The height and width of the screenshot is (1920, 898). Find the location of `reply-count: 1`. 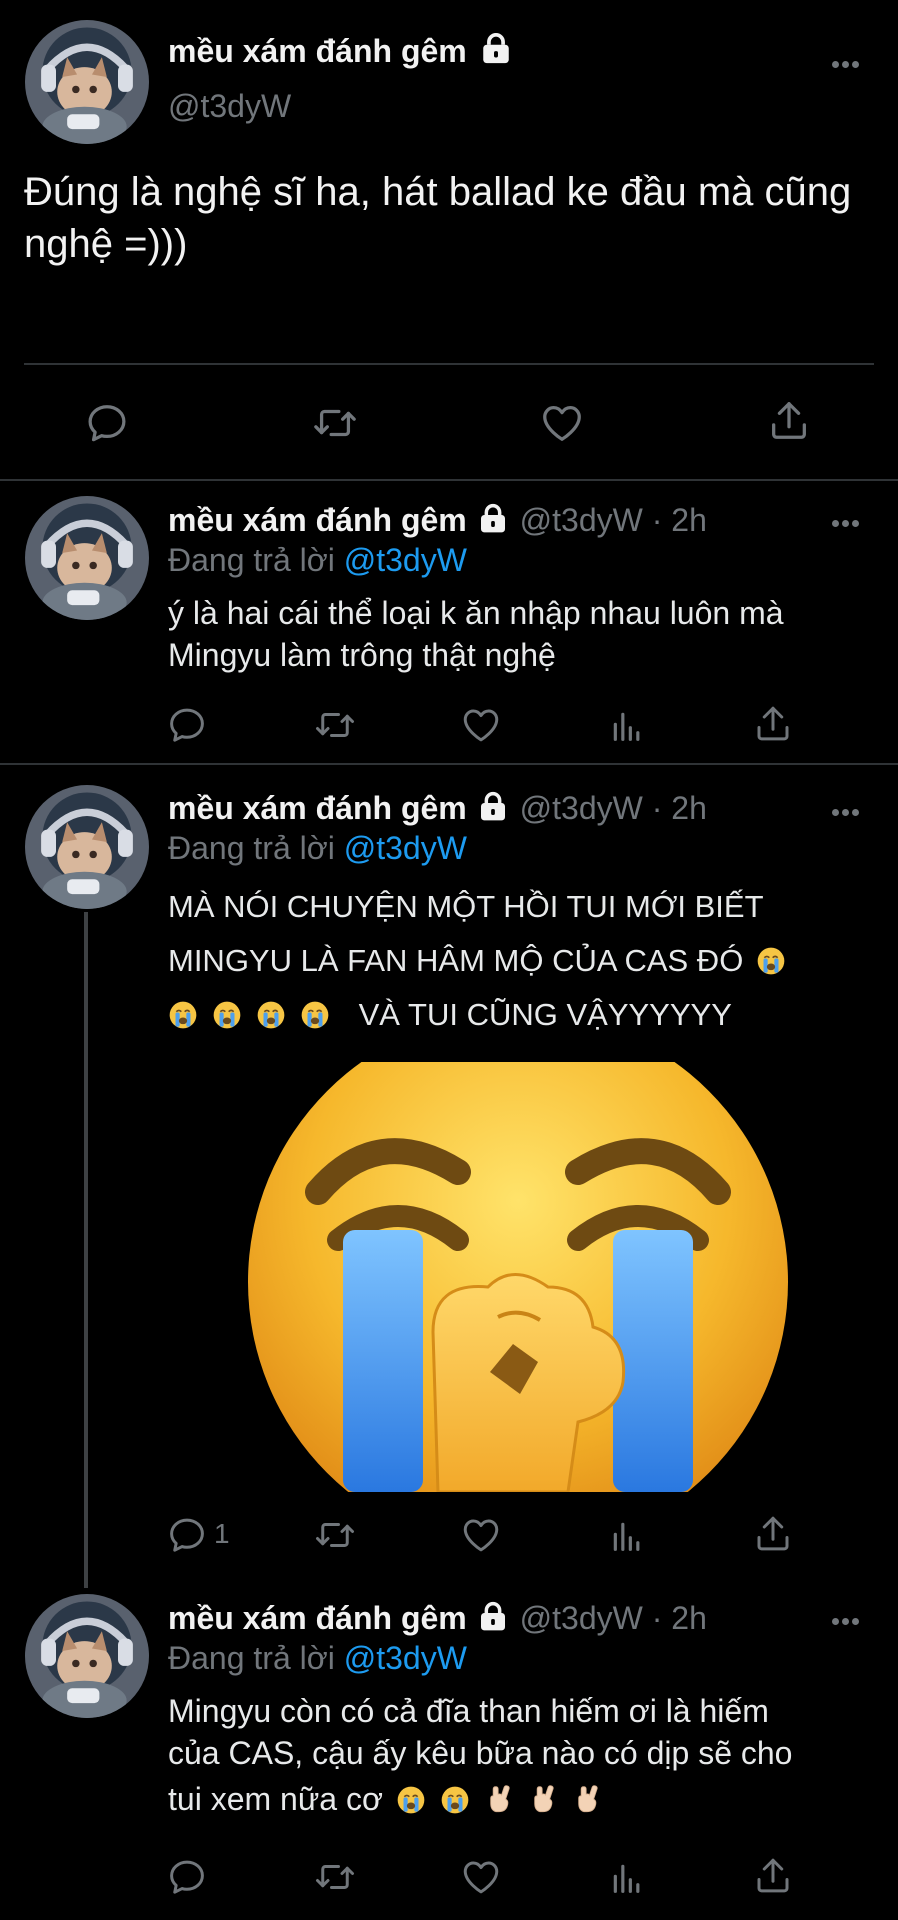

reply-count: 1 is located at coordinates (222, 1533).